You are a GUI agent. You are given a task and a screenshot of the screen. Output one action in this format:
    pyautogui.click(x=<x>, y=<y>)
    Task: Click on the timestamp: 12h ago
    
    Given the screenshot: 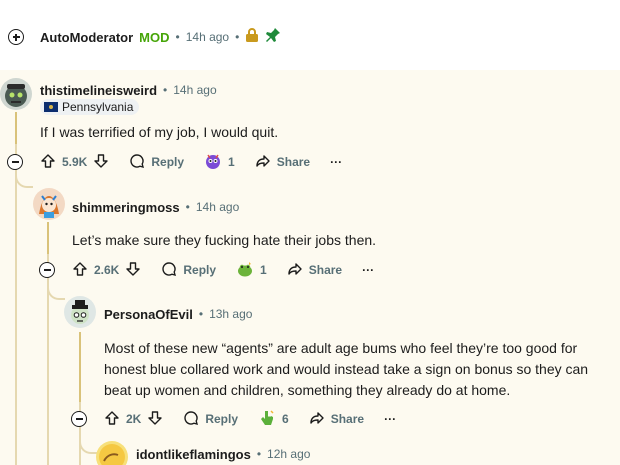 What is the action you would take?
    pyautogui.click(x=288, y=454)
    